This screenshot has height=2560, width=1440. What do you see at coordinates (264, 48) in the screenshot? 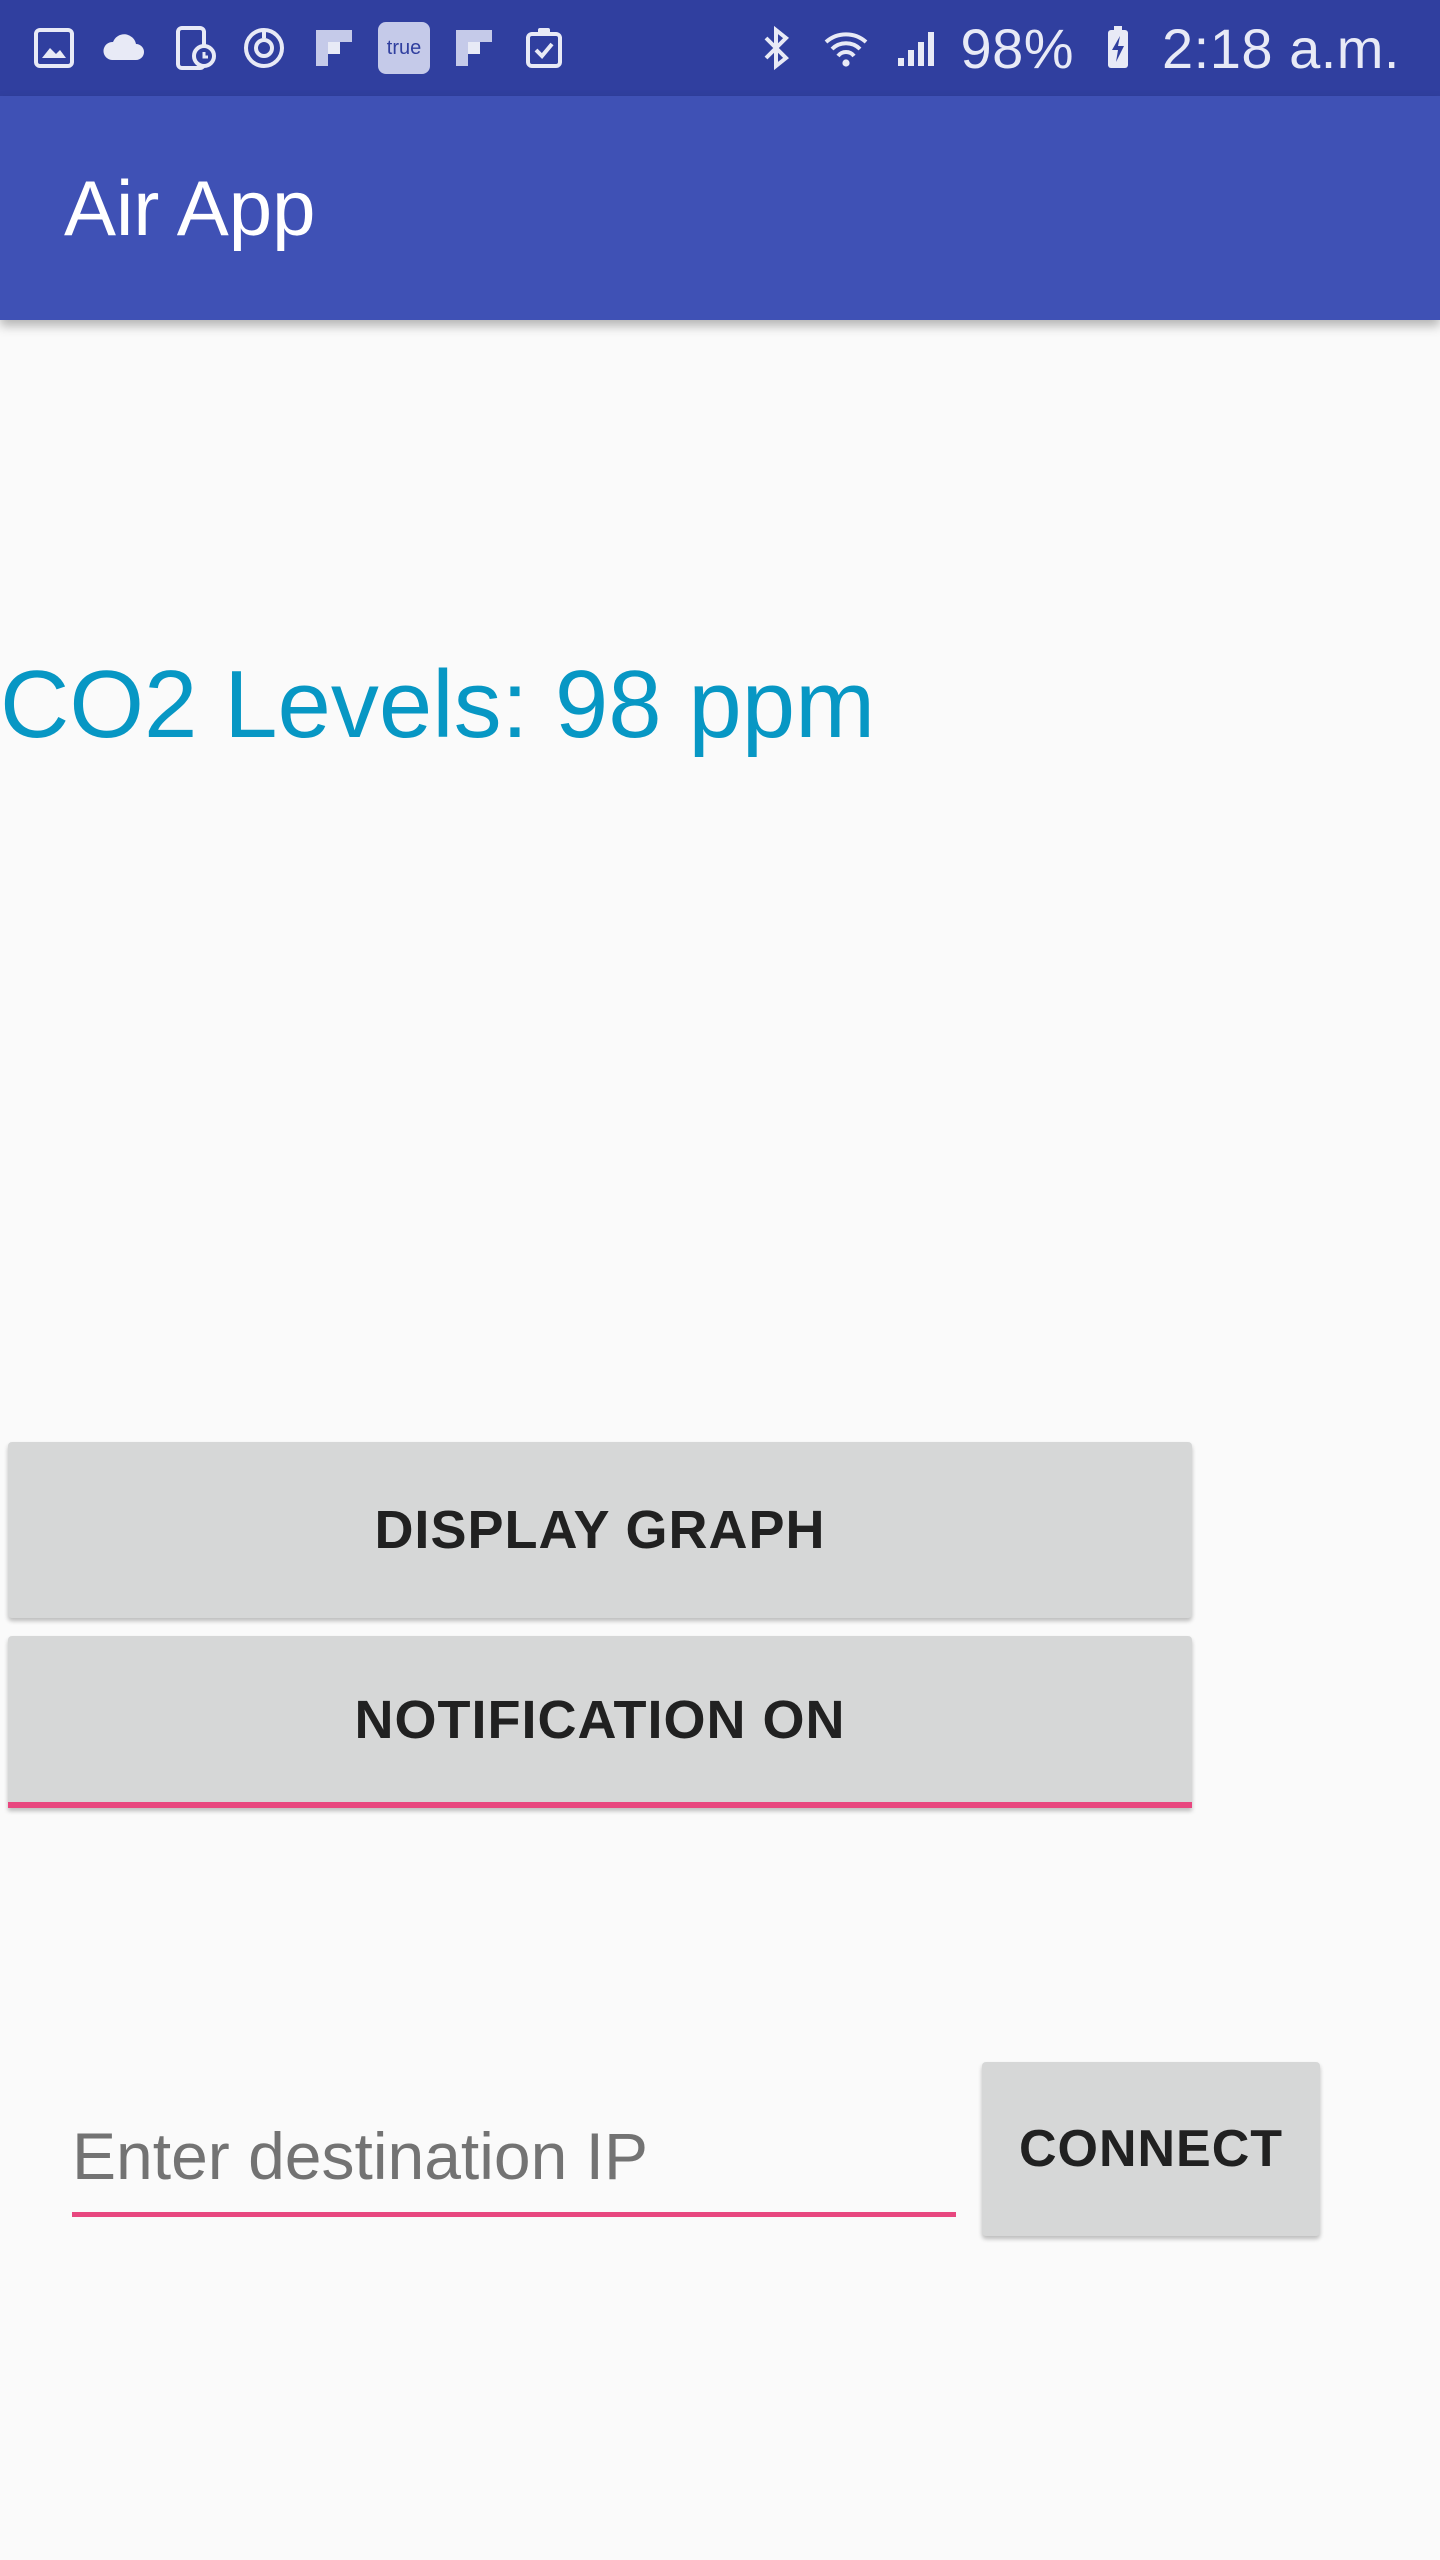
I see `sync-icon` at bounding box center [264, 48].